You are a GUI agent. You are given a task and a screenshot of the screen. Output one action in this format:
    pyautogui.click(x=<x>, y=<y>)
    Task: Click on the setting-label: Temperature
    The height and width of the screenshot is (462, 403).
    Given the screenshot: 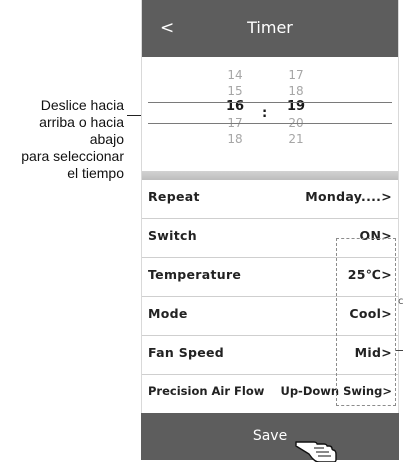 What is the action you would take?
    pyautogui.click(x=195, y=274)
    